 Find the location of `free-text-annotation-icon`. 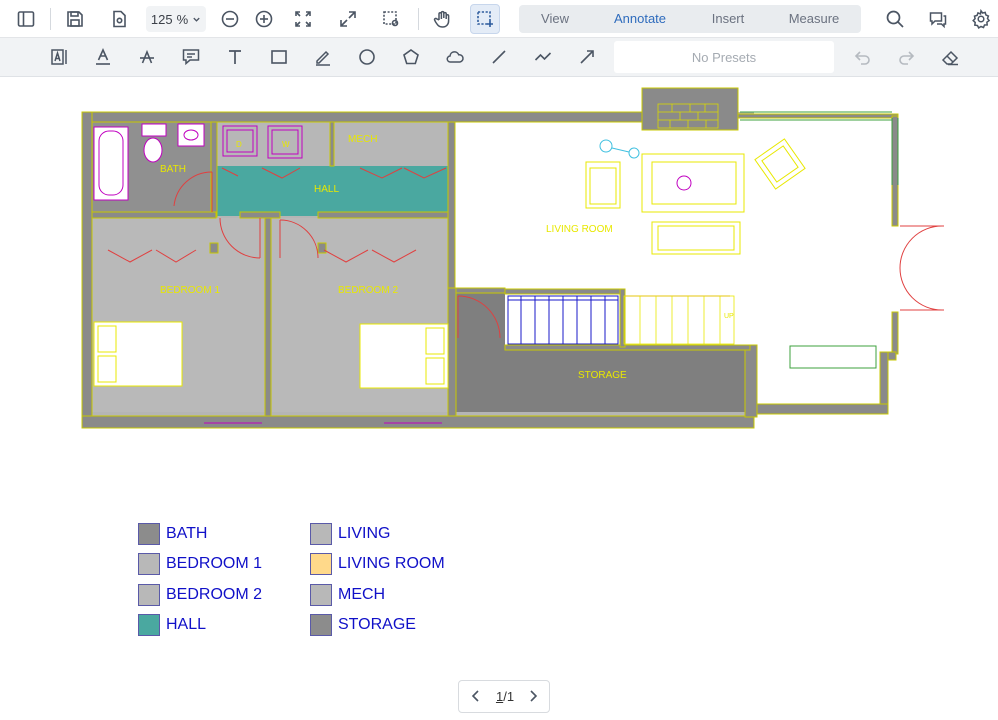

free-text-annotation-icon is located at coordinates (59, 57).